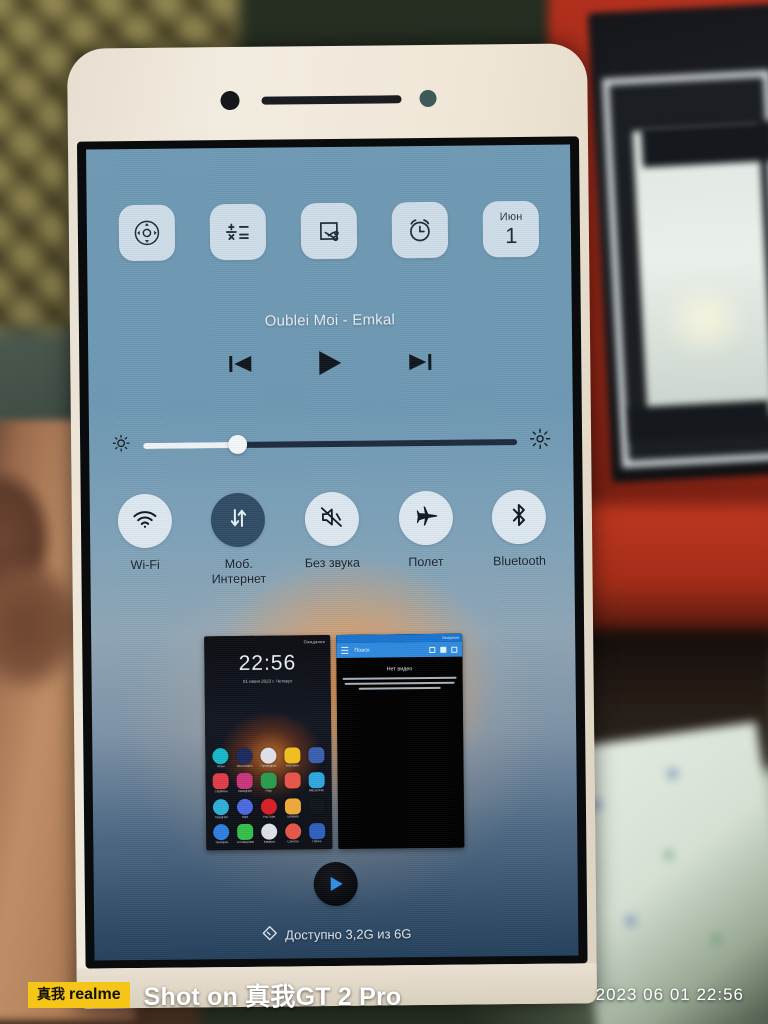 The width and height of the screenshot is (768, 1024). Describe the element at coordinates (337, 986) in the screenshot. I see `phone-bottom-chin` at that location.